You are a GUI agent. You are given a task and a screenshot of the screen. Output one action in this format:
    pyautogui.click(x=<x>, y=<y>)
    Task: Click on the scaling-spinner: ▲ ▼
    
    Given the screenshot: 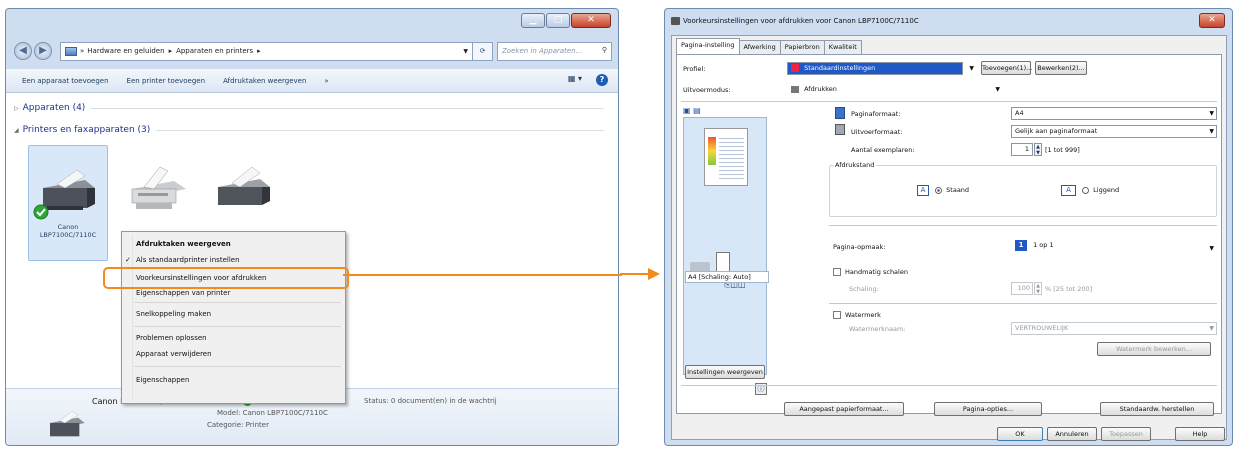 What is the action you would take?
    pyautogui.click(x=1038, y=288)
    